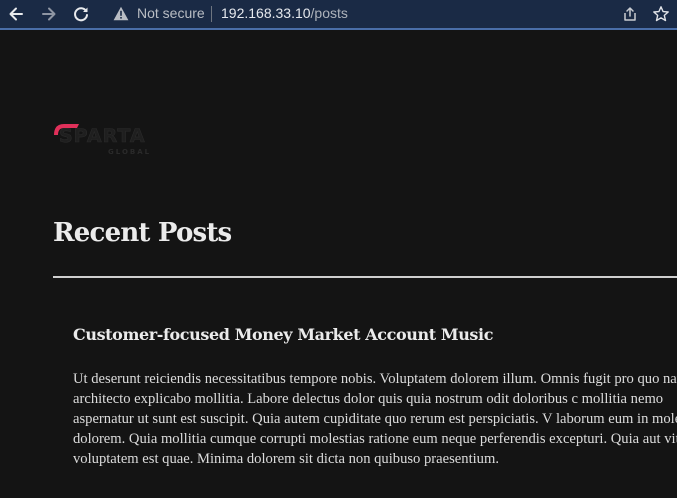 The image size is (677, 498). I want to click on url-host: 192.168.33.10, so click(266, 13).